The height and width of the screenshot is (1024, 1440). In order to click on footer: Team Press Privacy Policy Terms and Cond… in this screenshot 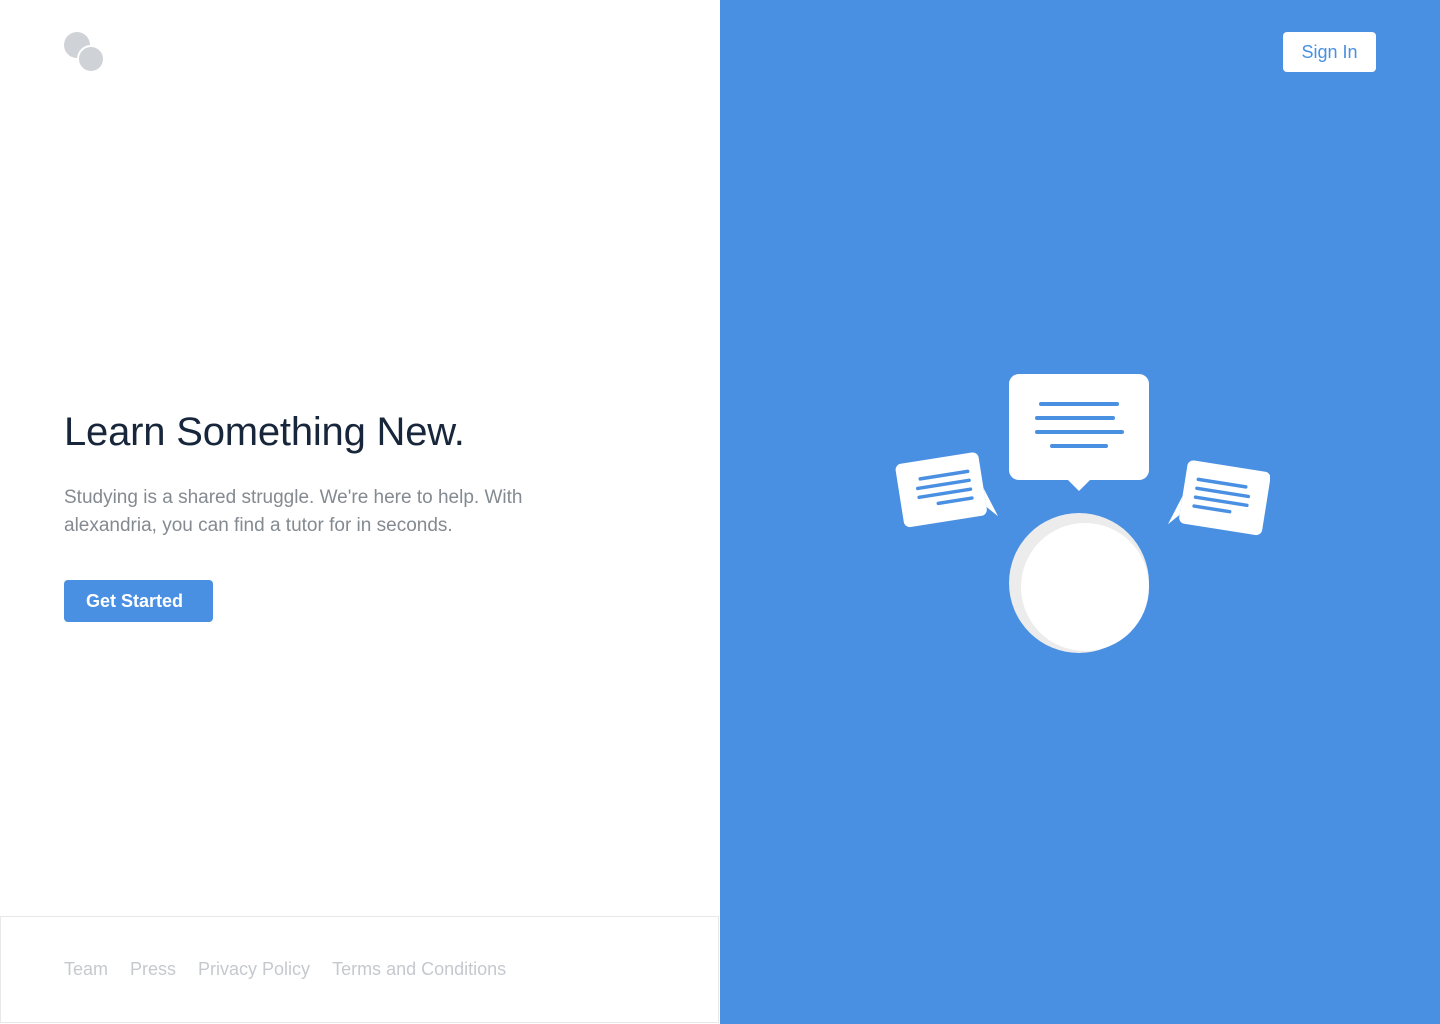, I will do `click(359, 969)`.